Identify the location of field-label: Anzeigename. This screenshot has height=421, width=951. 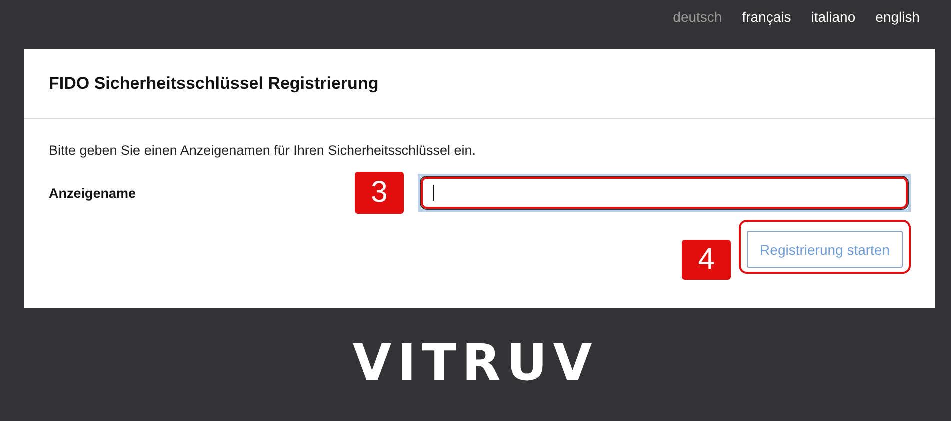
(93, 193).